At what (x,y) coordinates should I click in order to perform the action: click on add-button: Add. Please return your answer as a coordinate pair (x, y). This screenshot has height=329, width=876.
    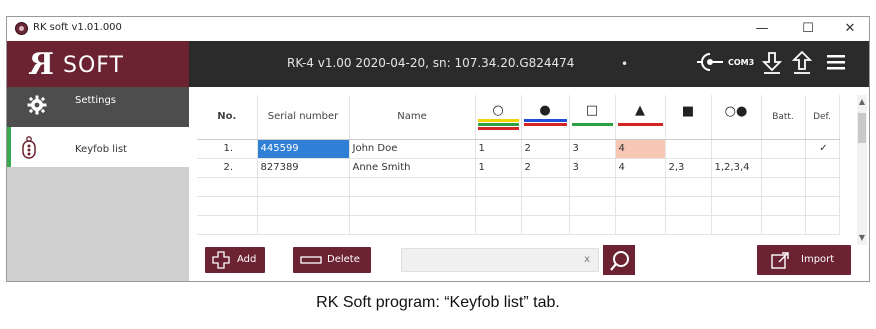
    Looking at the image, I should click on (235, 260).